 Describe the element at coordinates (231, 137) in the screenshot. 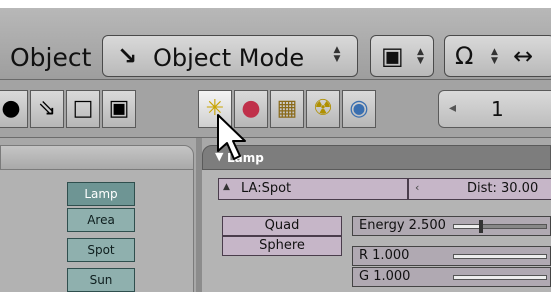

I see `mouse-cursor-icon` at that location.